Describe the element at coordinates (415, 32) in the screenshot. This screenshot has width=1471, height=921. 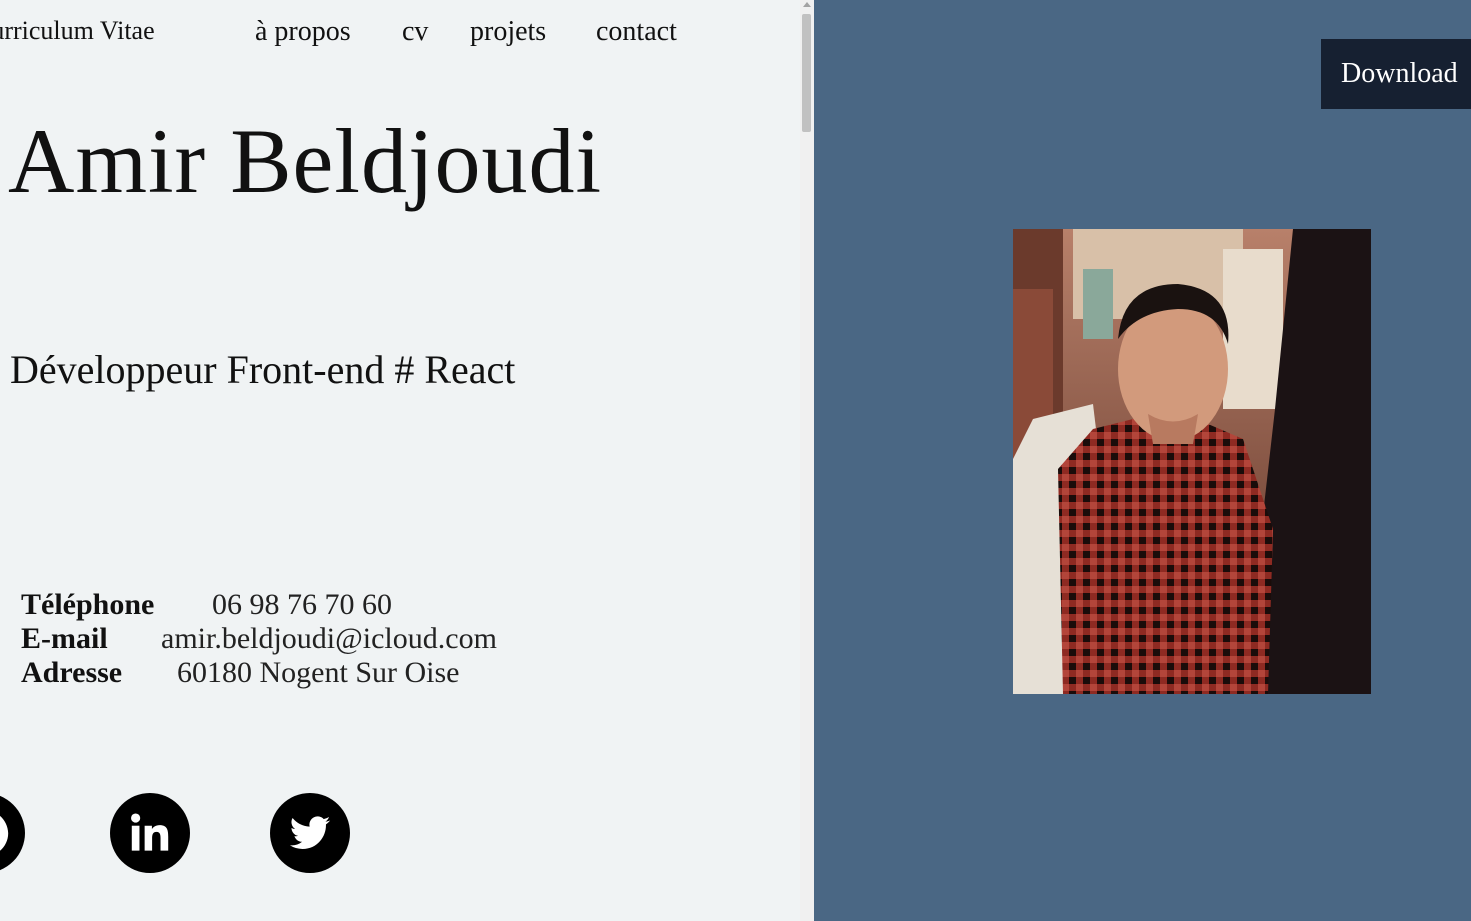
I see `nav-link-cv: cv` at that location.